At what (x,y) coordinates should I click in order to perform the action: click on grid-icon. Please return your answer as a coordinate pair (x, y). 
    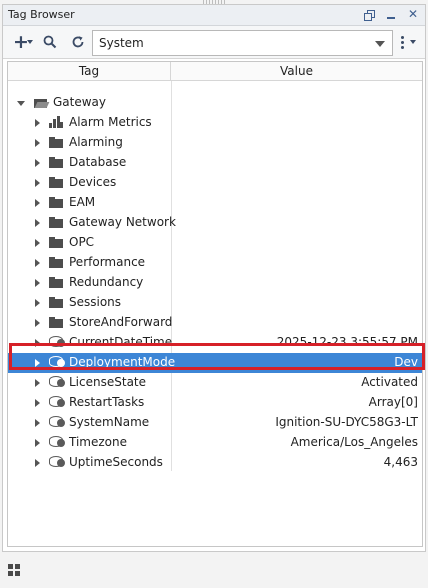
    Looking at the image, I should click on (14, 570).